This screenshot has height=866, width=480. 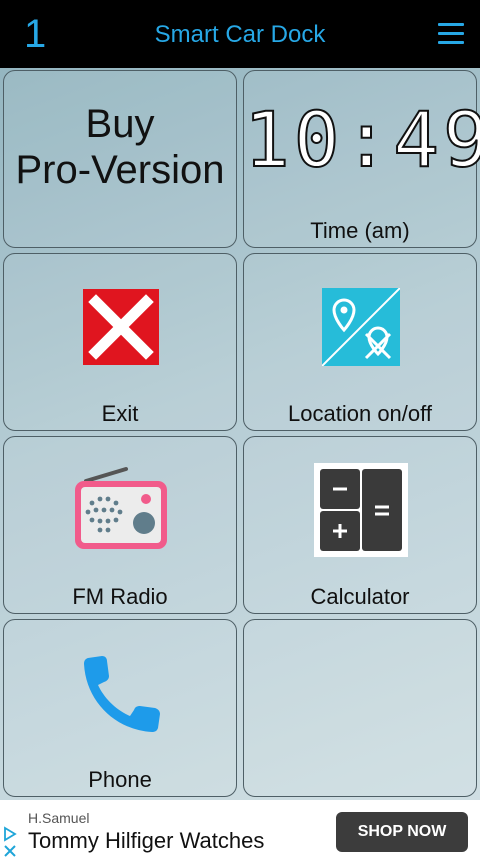 I want to click on time-label: Time (am), so click(x=360, y=230).